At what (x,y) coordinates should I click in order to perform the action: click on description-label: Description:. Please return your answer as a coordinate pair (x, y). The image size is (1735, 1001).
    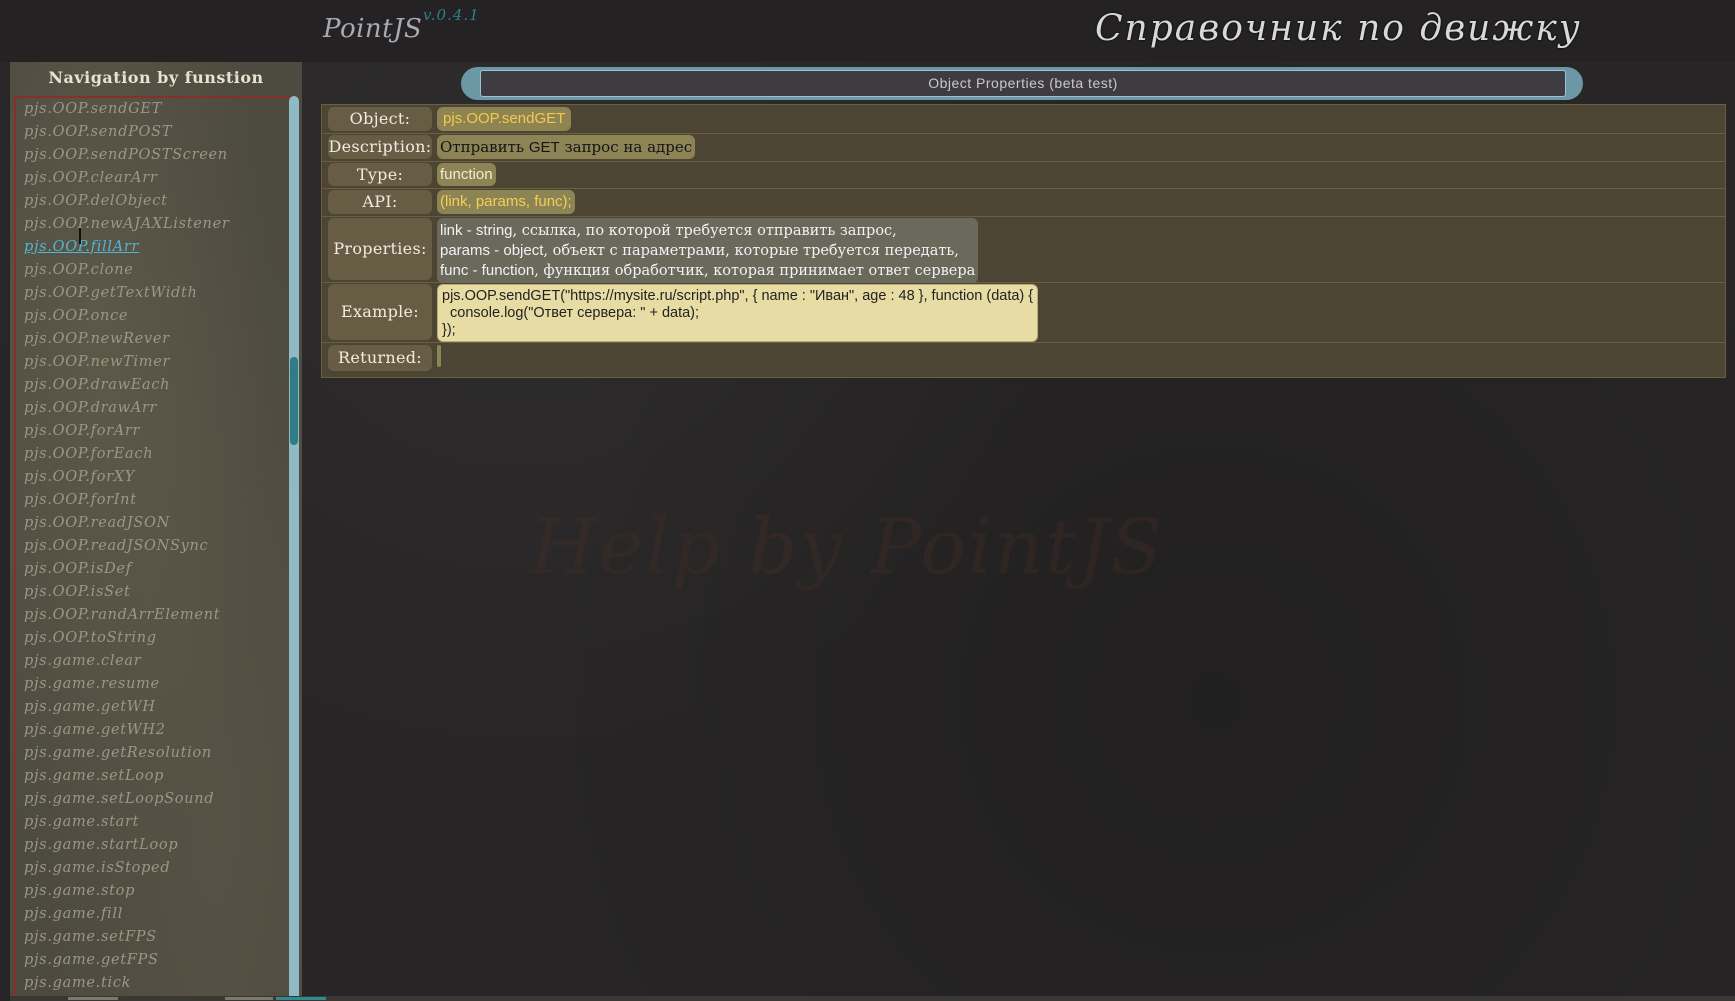
    Looking at the image, I should click on (380, 147).